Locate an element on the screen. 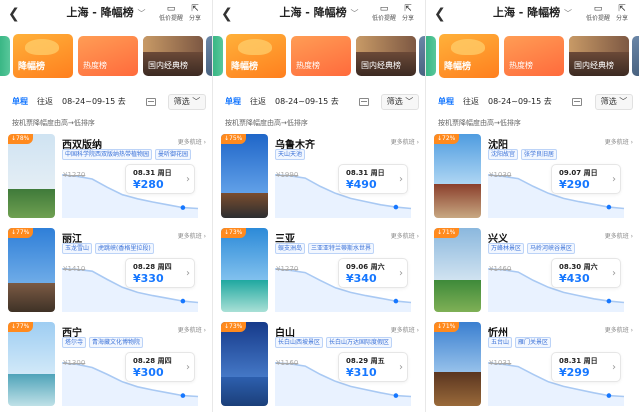 This screenshot has width=640, height=412. price-box: 09.06 周六 ¥340 › is located at coordinates (373, 273).